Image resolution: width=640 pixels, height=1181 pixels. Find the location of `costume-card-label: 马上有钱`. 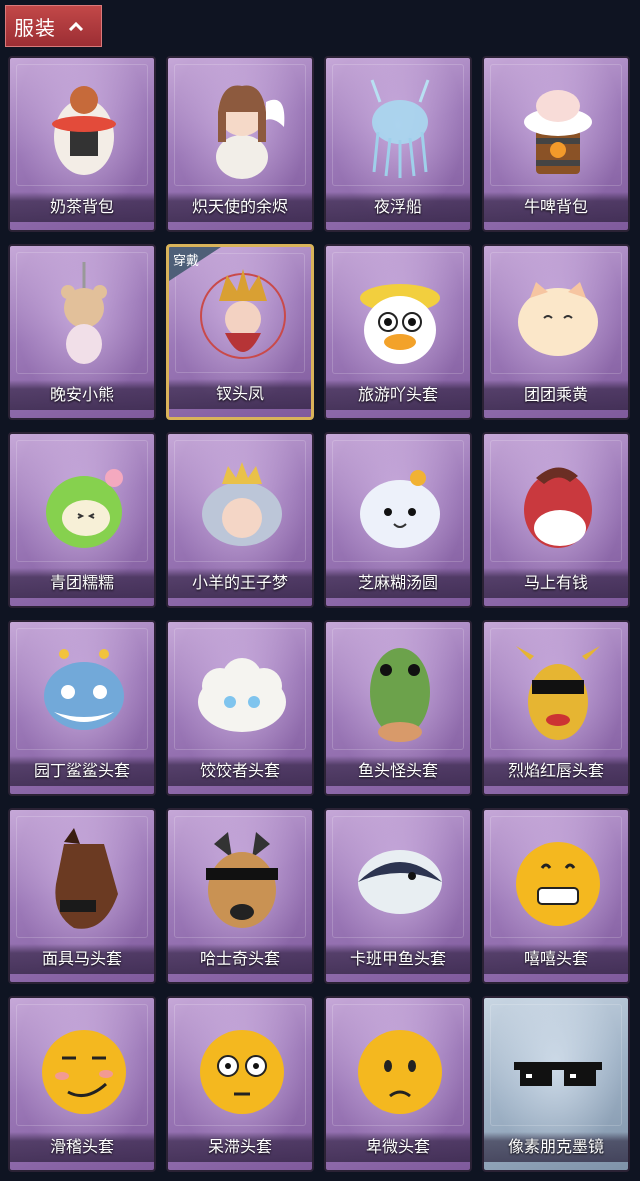

costume-card-label: 马上有钱 is located at coordinates (556, 583).